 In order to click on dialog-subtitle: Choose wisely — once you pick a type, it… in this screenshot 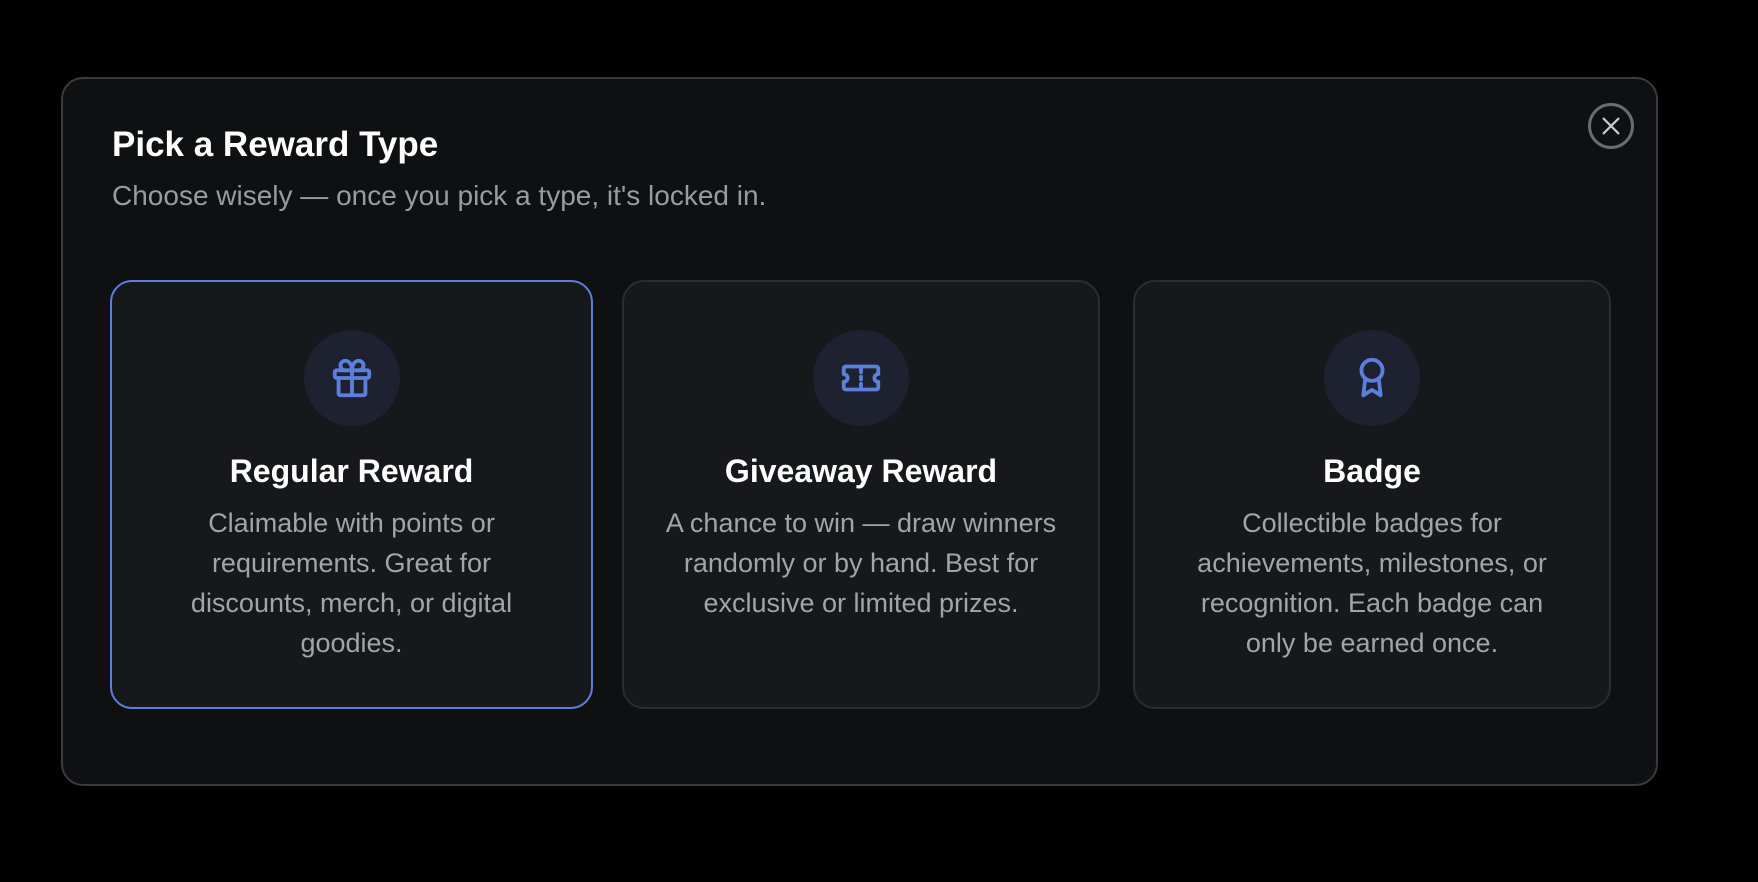, I will do `click(439, 195)`.